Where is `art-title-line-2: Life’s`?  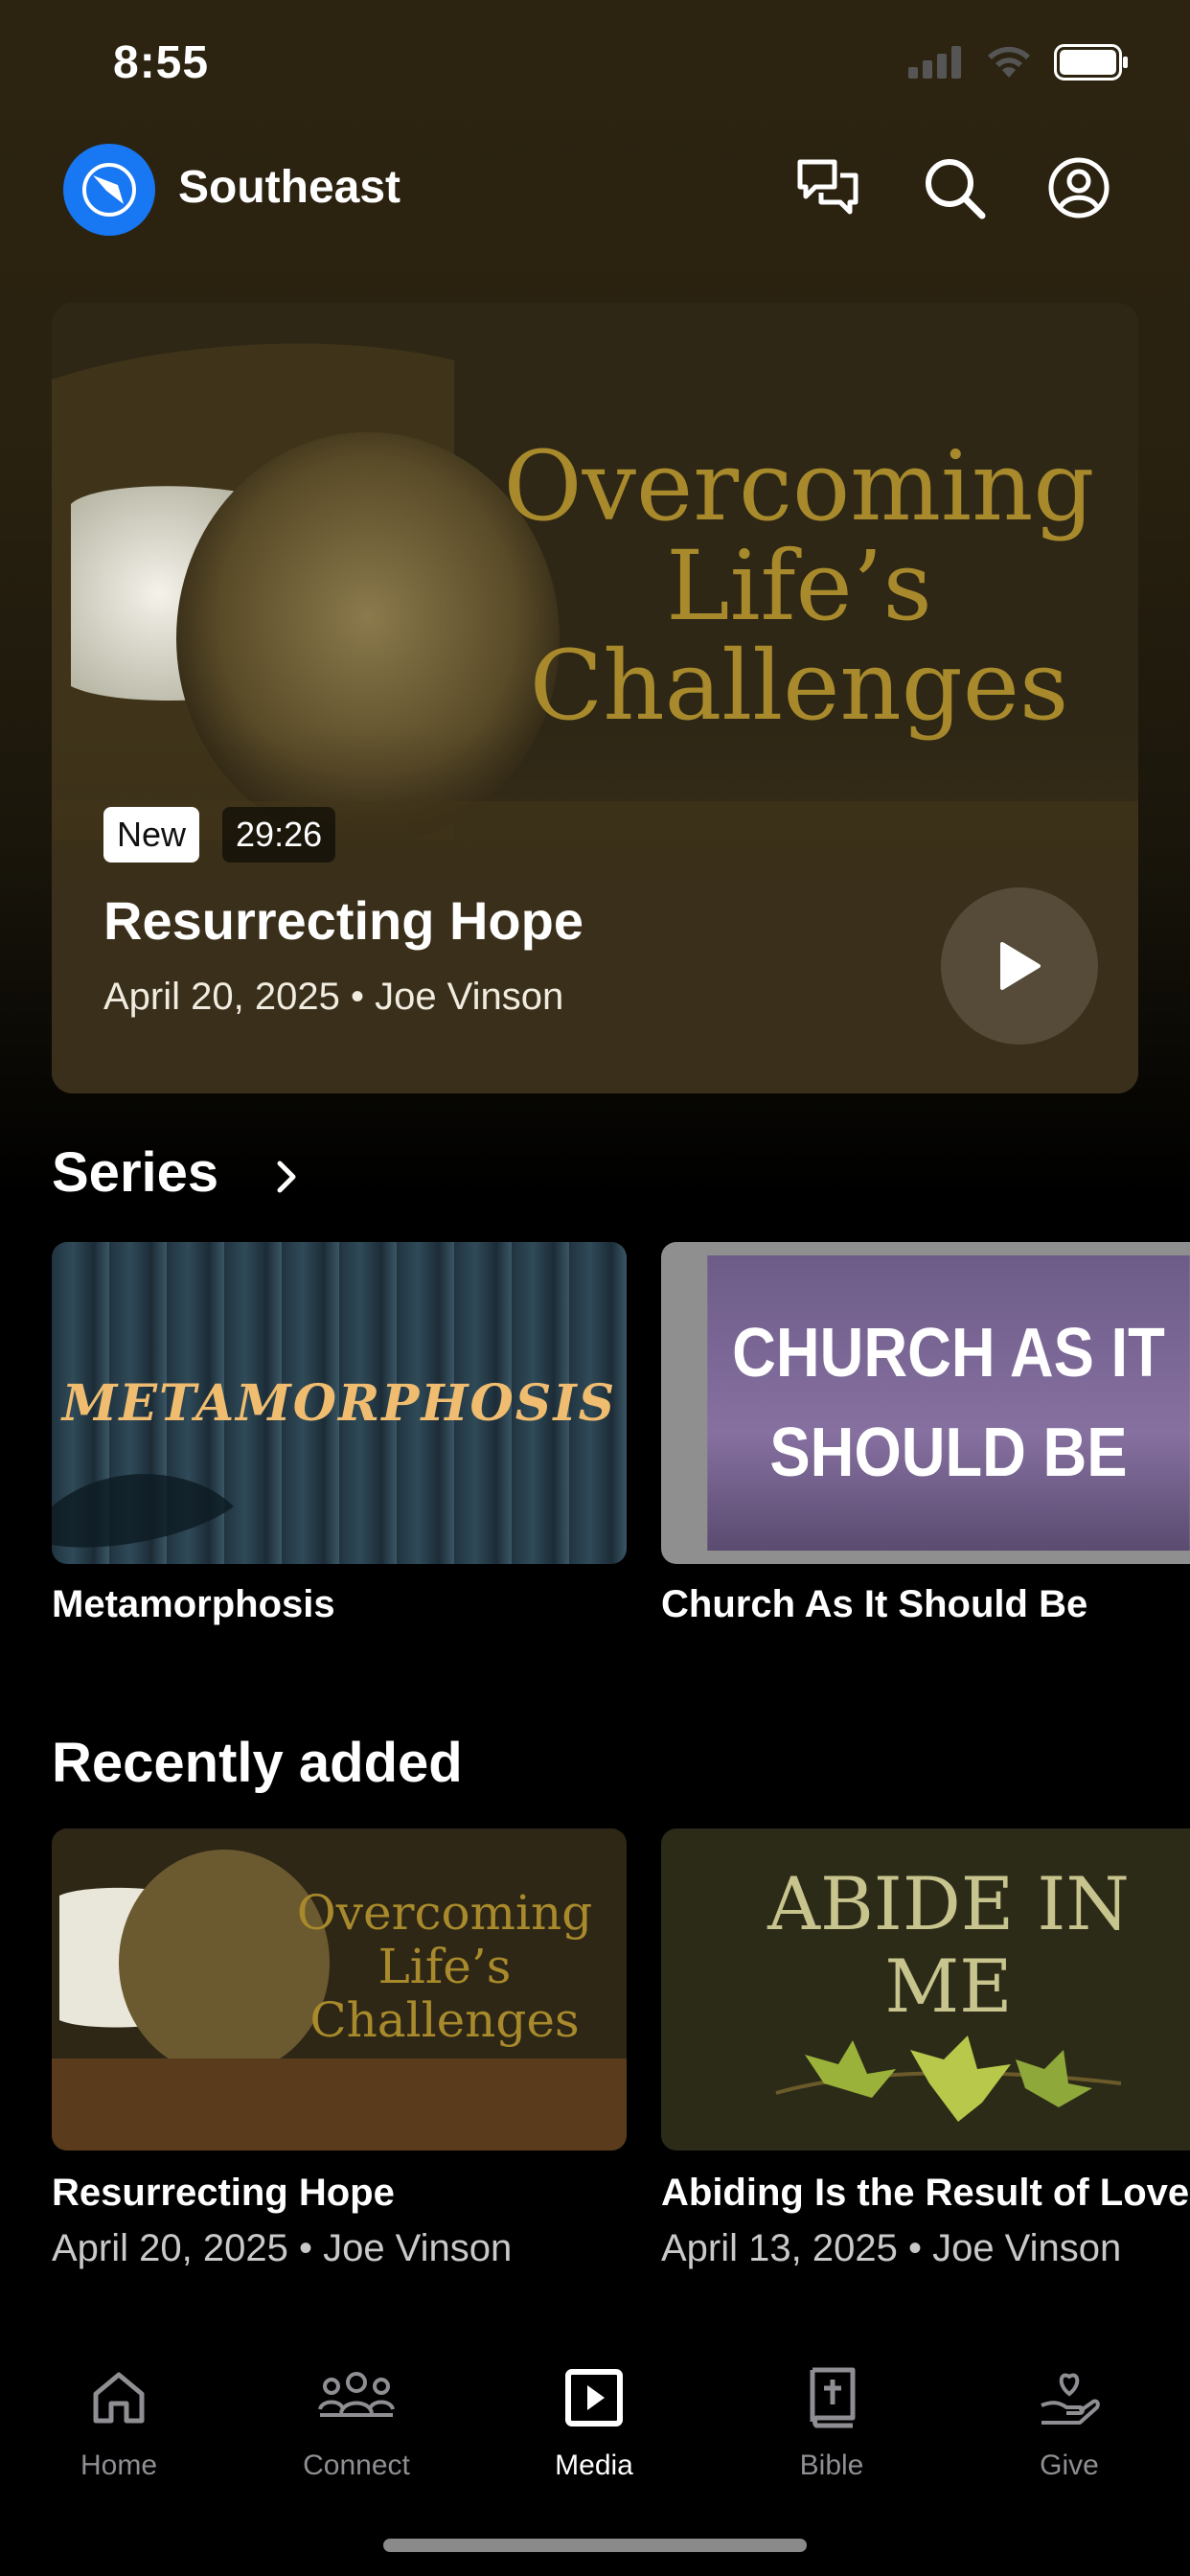 art-title-line-2: Life’s is located at coordinates (799, 586).